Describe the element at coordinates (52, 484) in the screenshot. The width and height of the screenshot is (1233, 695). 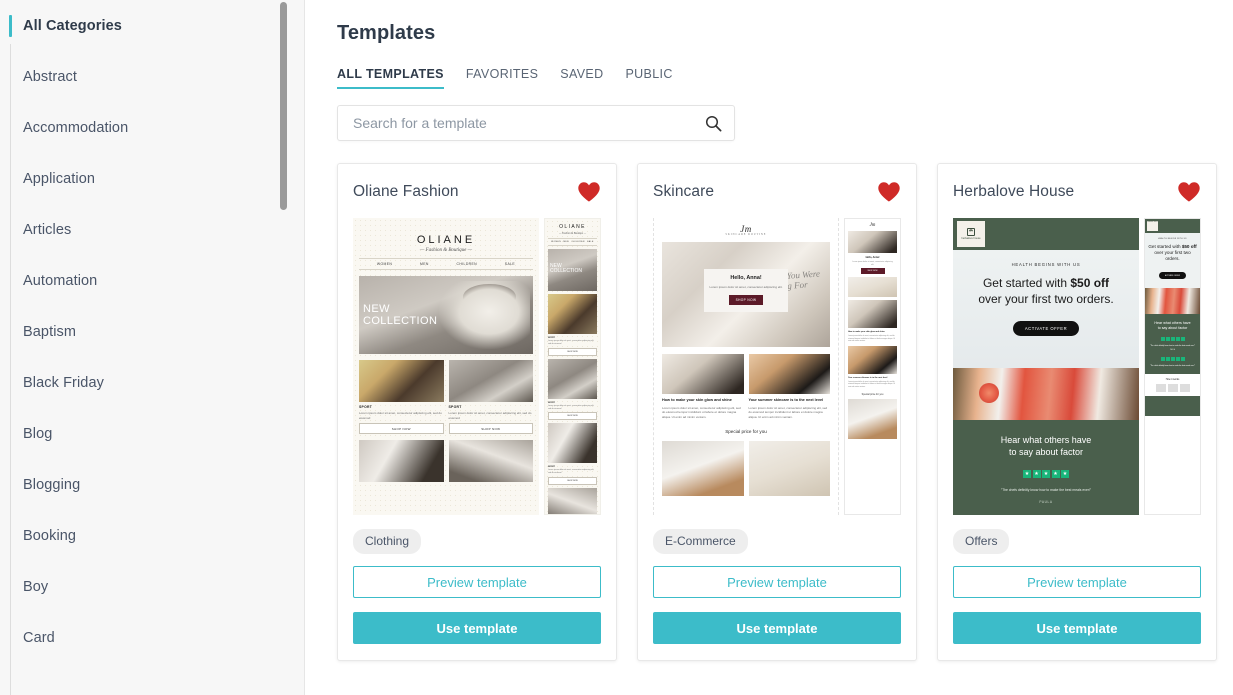
I see `sidebar-item-label: Blogging` at that location.